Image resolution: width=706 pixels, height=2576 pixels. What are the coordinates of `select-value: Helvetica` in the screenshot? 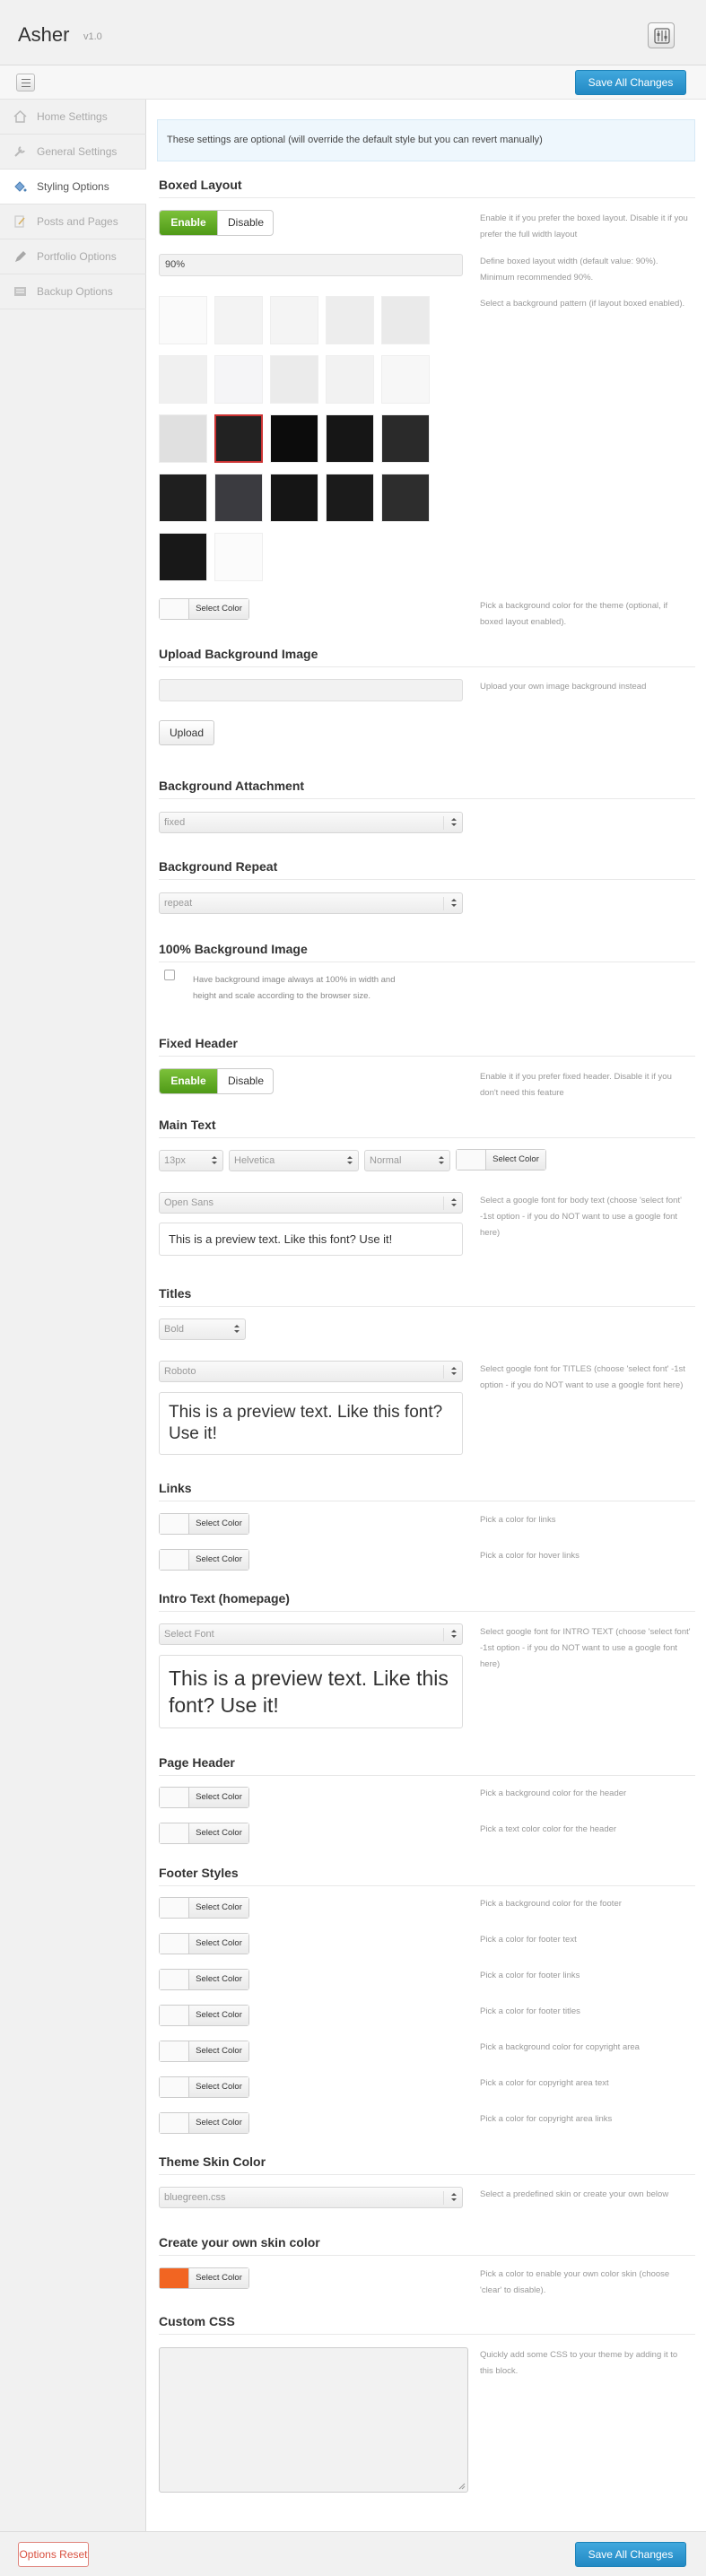 It's located at (254, 1160).